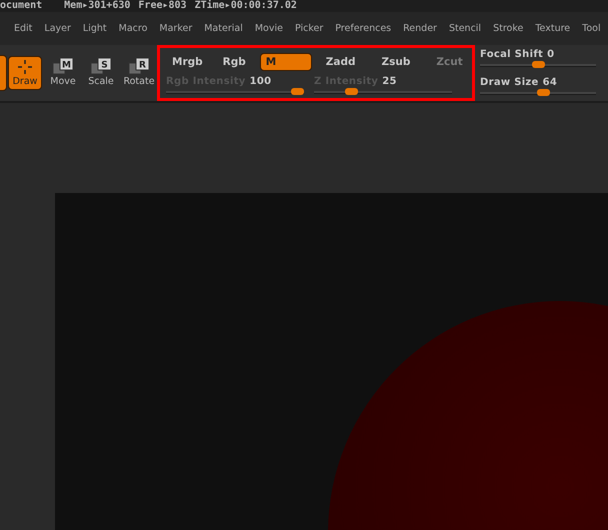  Describe the element at coordinates (552, 28) in the screenshot. I see `menu-item: Texture` at that location.